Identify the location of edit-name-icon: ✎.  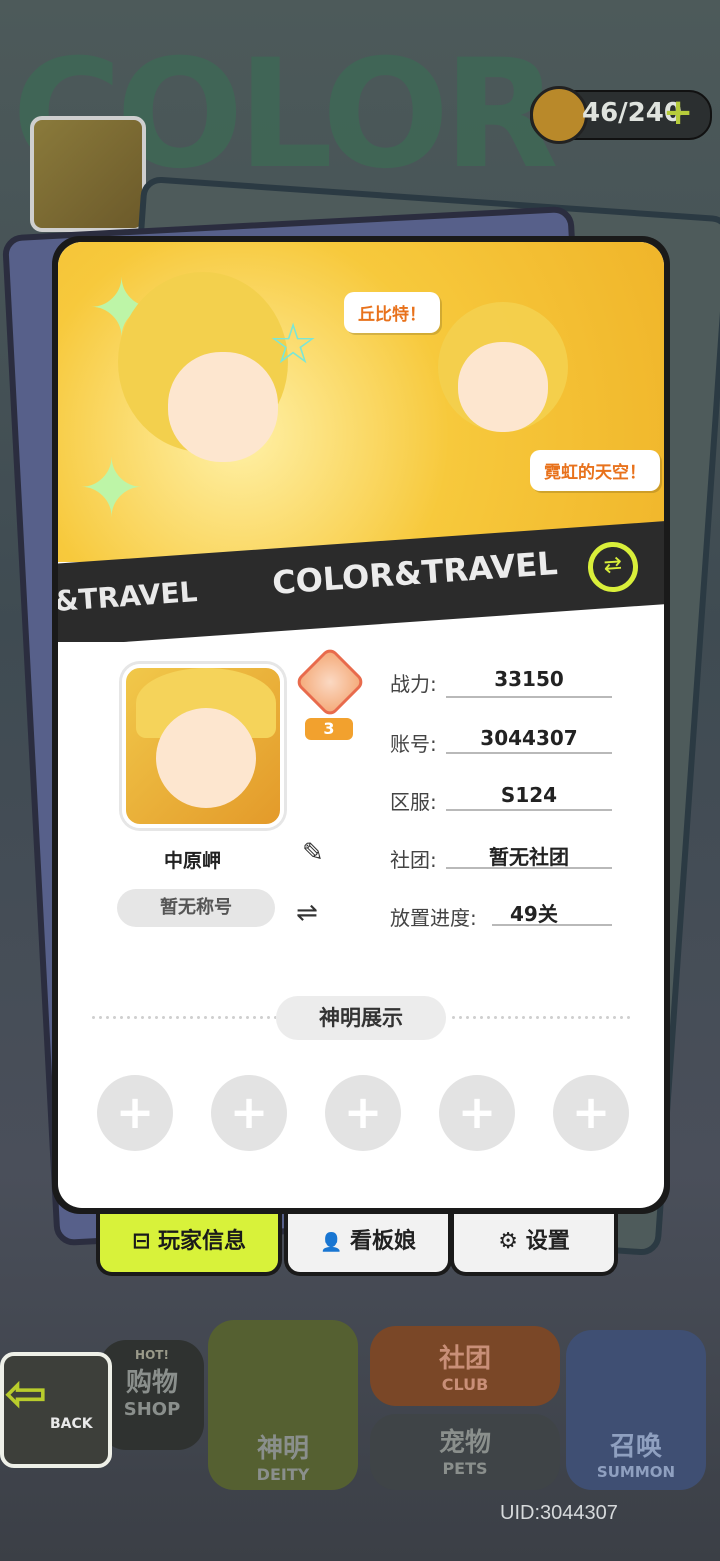
(318, 854).